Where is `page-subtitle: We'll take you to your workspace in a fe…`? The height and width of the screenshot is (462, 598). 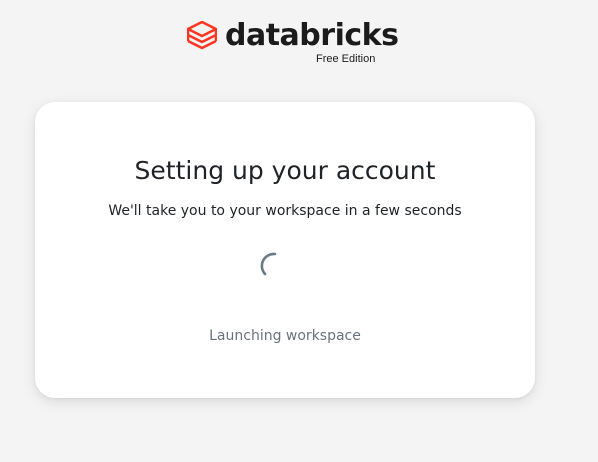
page-subtitle: We'll take you to your workspace in a fe… is located at coordinates (285, 211).